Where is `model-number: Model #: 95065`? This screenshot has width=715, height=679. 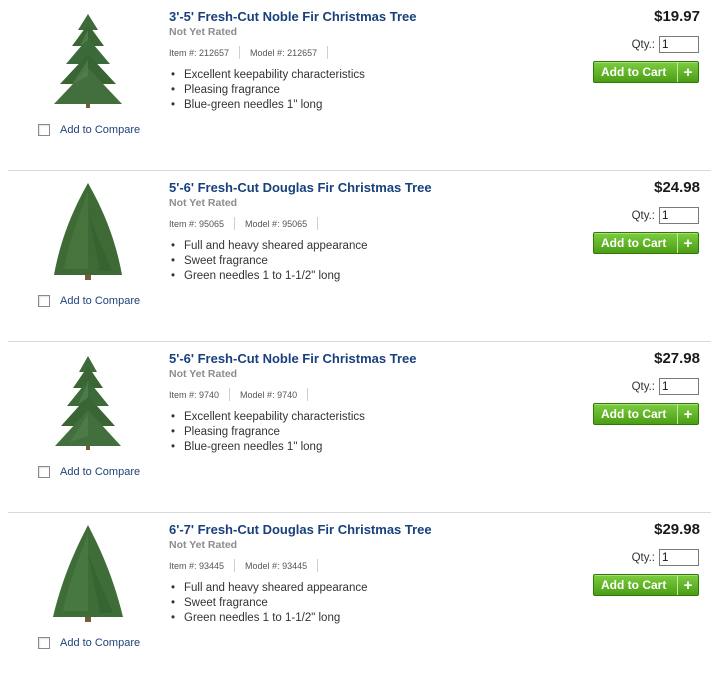 model-number: Model #: 95065 is located at coordinates (276, 223).